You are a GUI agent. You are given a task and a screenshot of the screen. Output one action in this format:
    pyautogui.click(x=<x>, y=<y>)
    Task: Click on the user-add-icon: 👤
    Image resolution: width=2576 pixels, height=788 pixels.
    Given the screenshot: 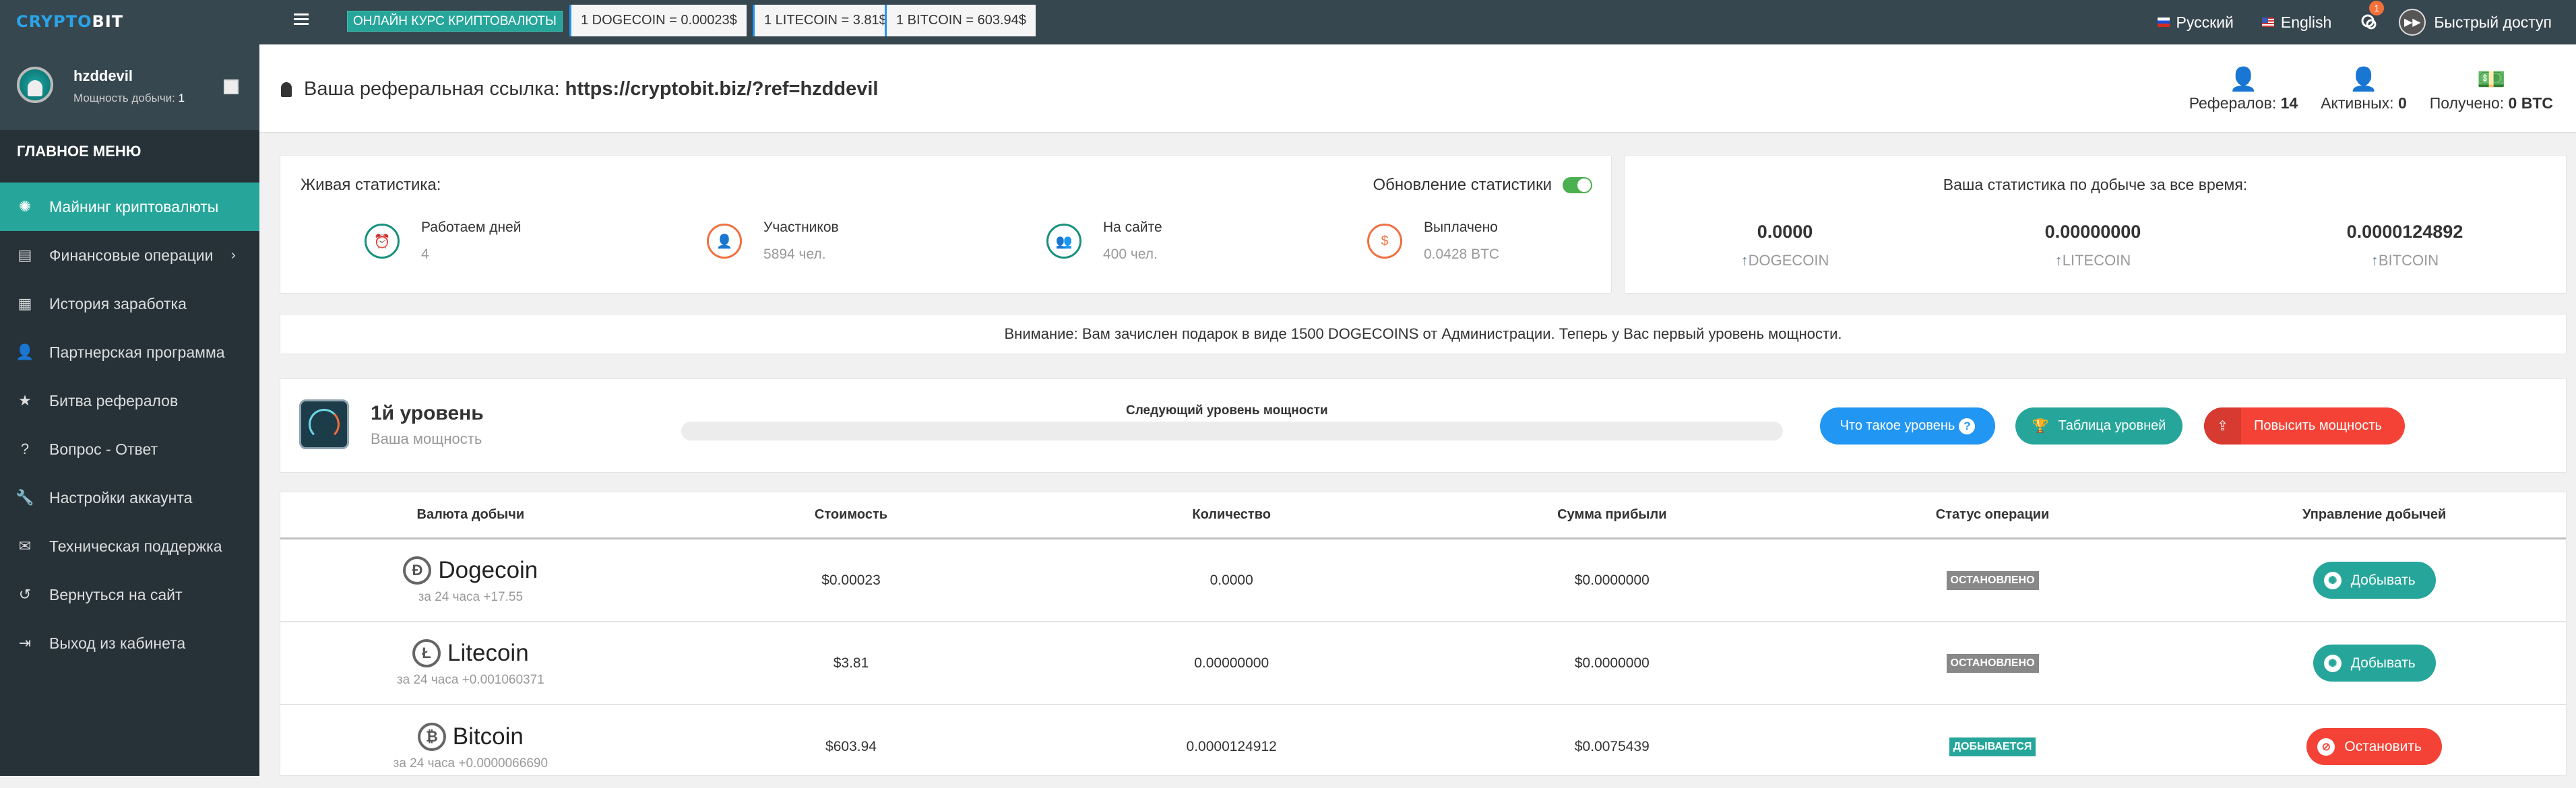 What is the action you would take?
    pyautogui.click(x=2364, y=80)
    